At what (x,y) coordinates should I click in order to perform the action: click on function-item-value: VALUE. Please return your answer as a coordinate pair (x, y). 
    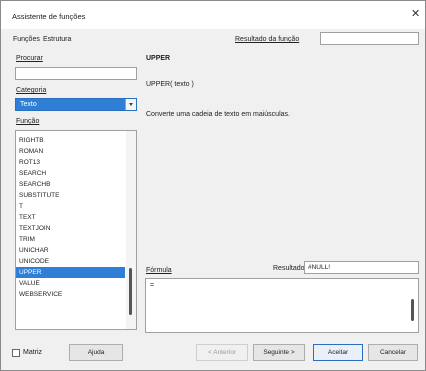
    Looking at the image, I should click on (70, 283).